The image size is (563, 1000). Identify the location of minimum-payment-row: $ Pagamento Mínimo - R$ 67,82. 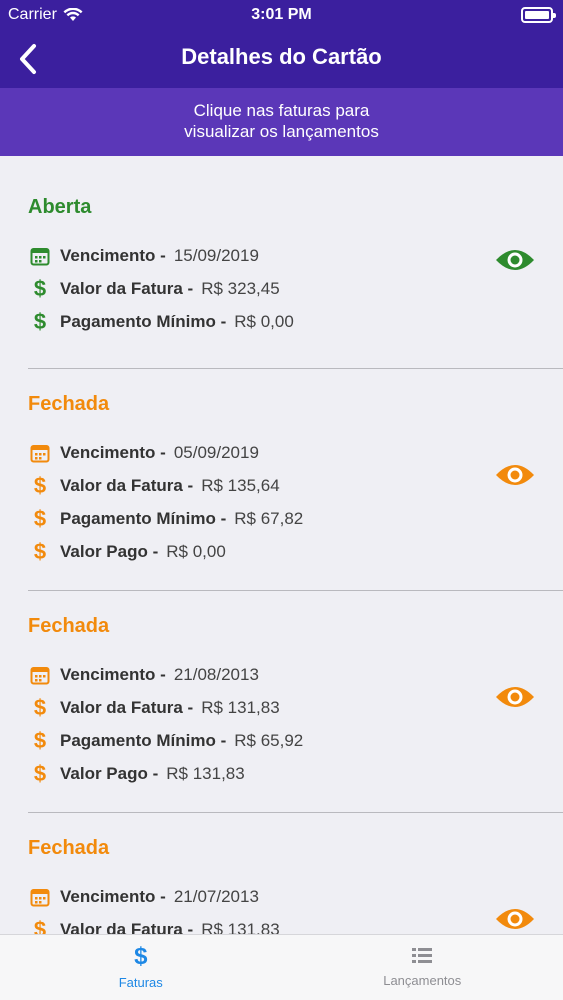
(281, 518).